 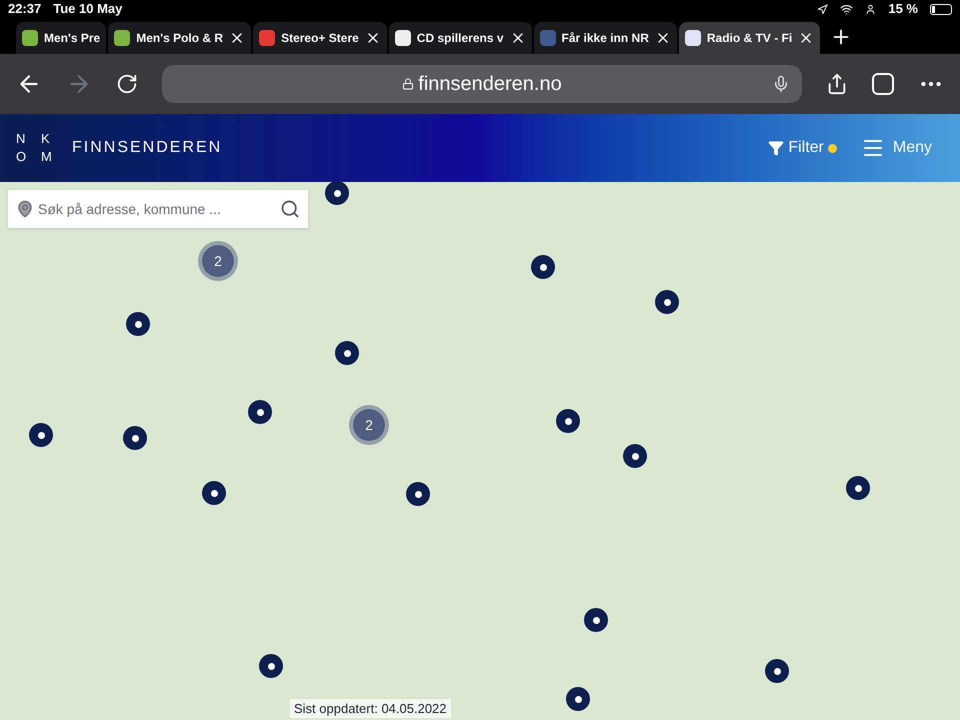 What do you see at coordinates (822, 9) in the screenshot?
I see `location-icon` at bounding box center [822, 9].